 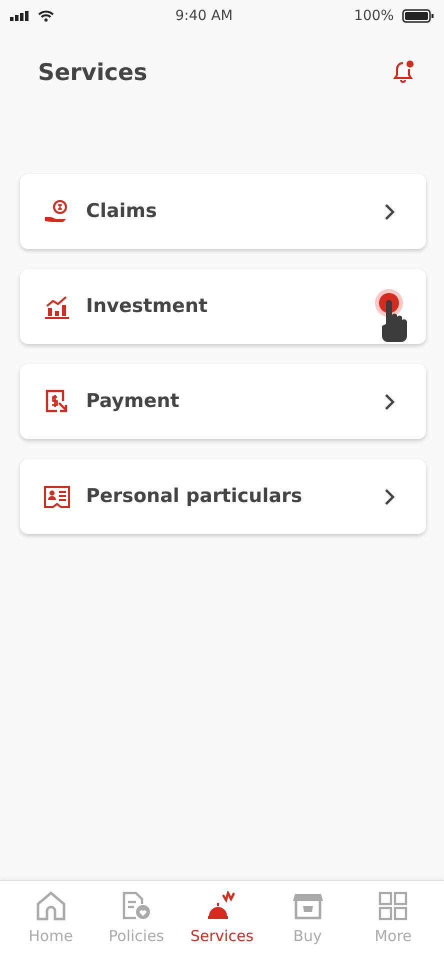 I want to click on service-row: Payment, so click(x=223, y=401).